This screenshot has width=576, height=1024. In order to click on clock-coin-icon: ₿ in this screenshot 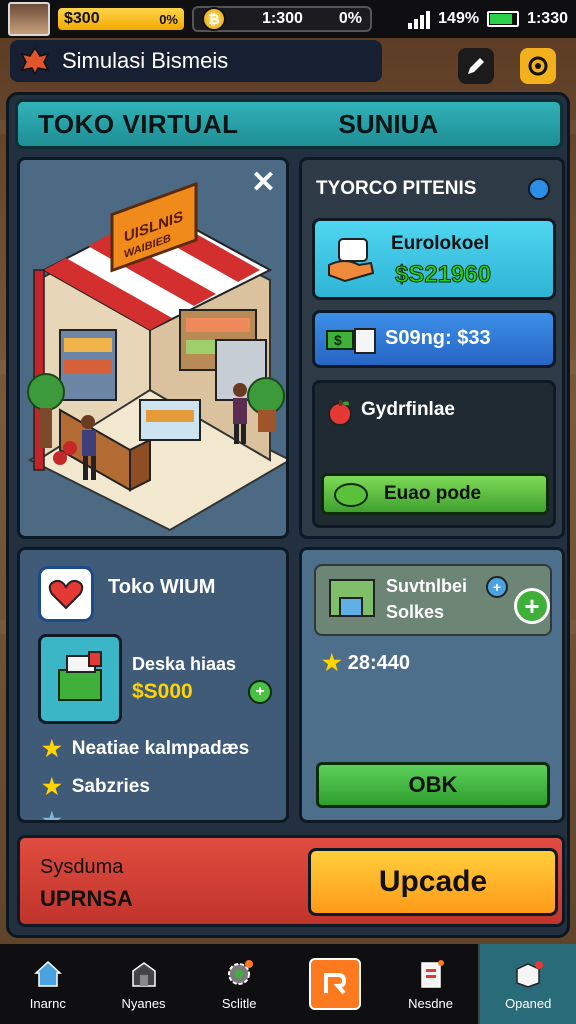, I will do `click(214, 19)`.